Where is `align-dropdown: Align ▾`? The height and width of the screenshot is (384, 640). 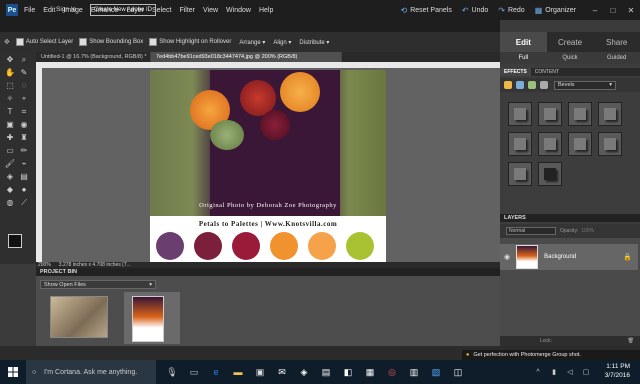
align-dropdown: Align ▾ is located at coordinates (282, 42).